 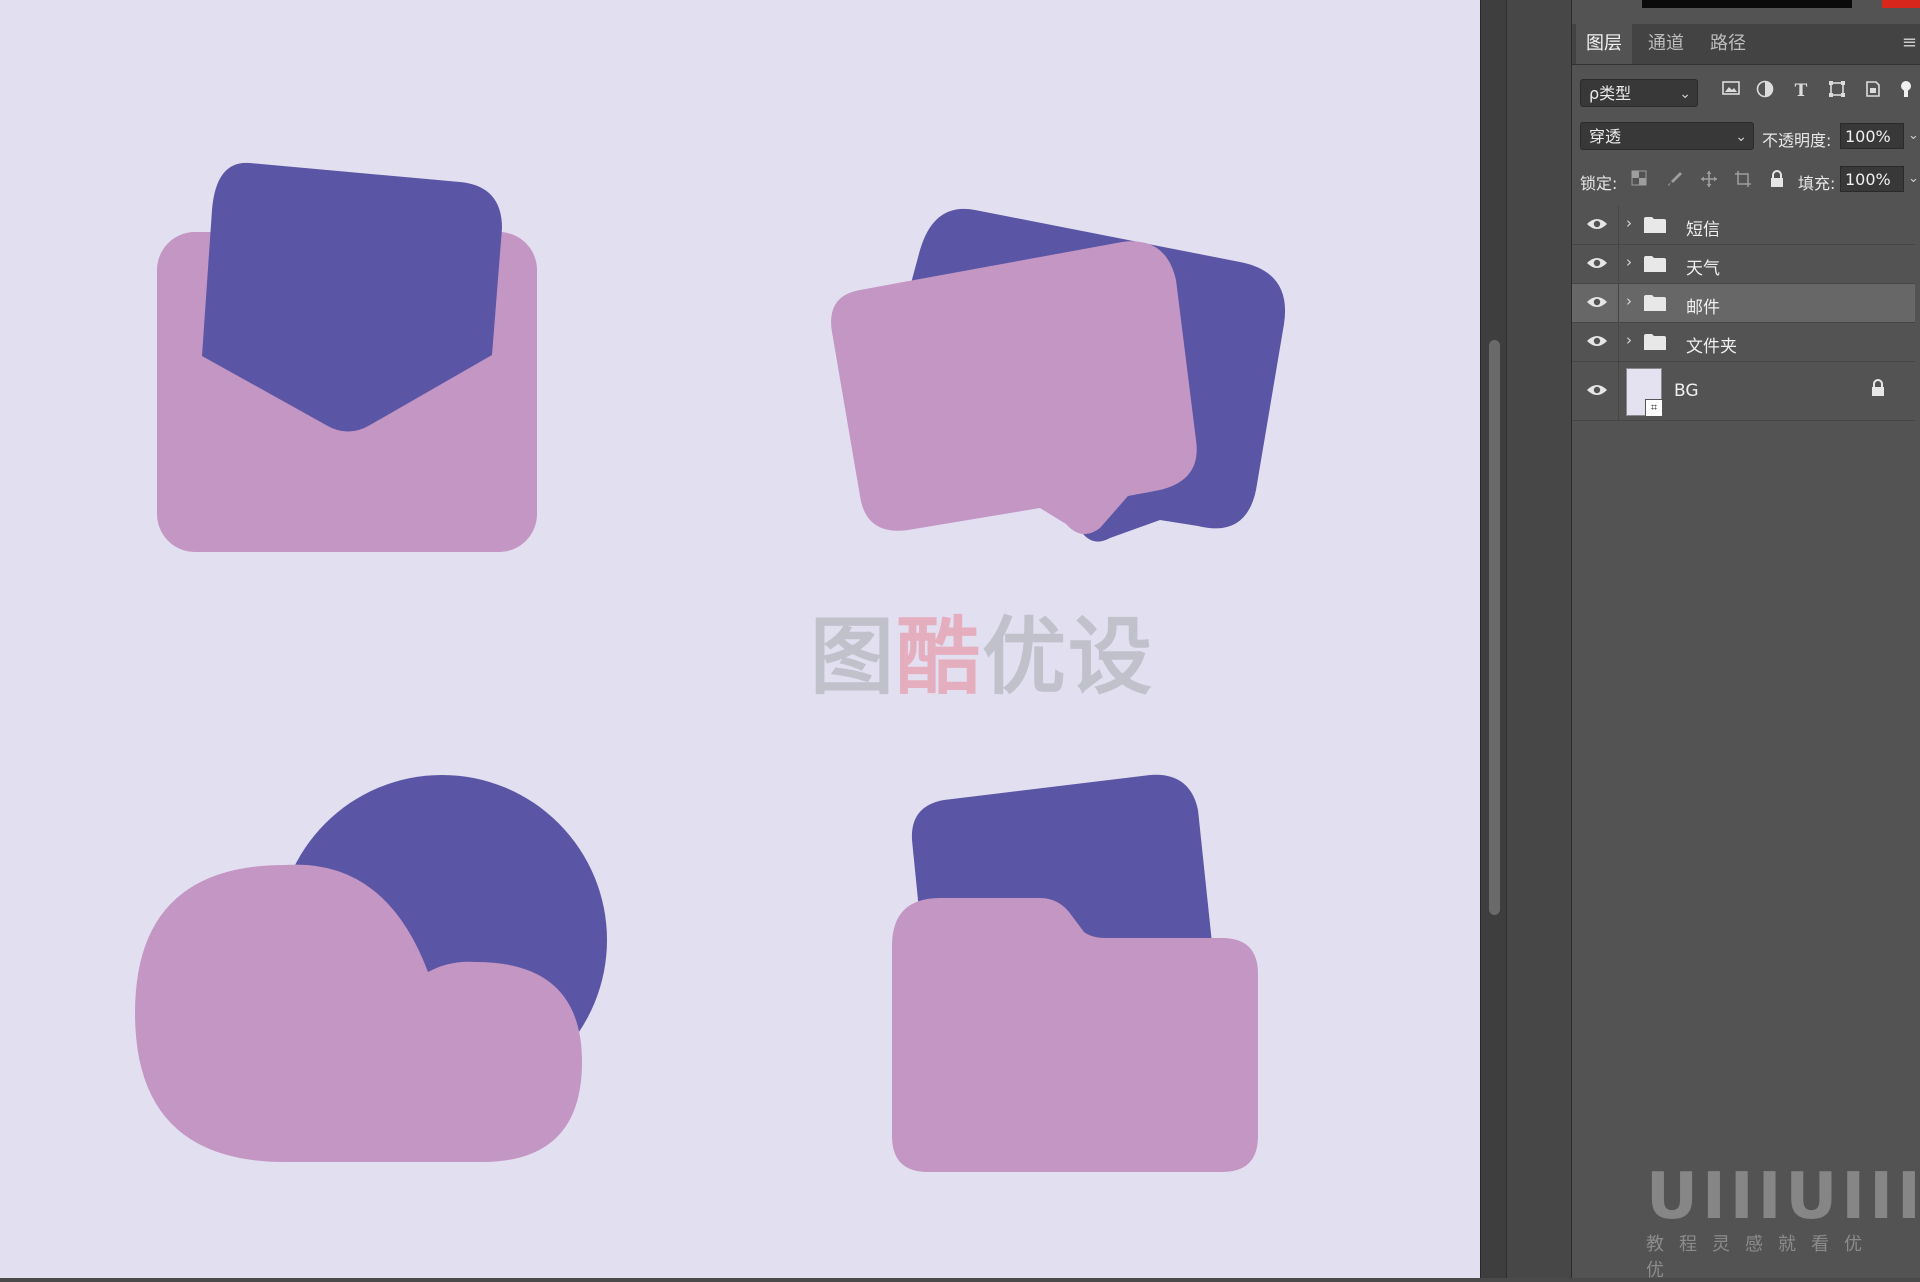 What do you see at coordinates (1675, 181) in the screenshot?
I see `lock-image-pixels-icon` at bounding box center [1675, 181].